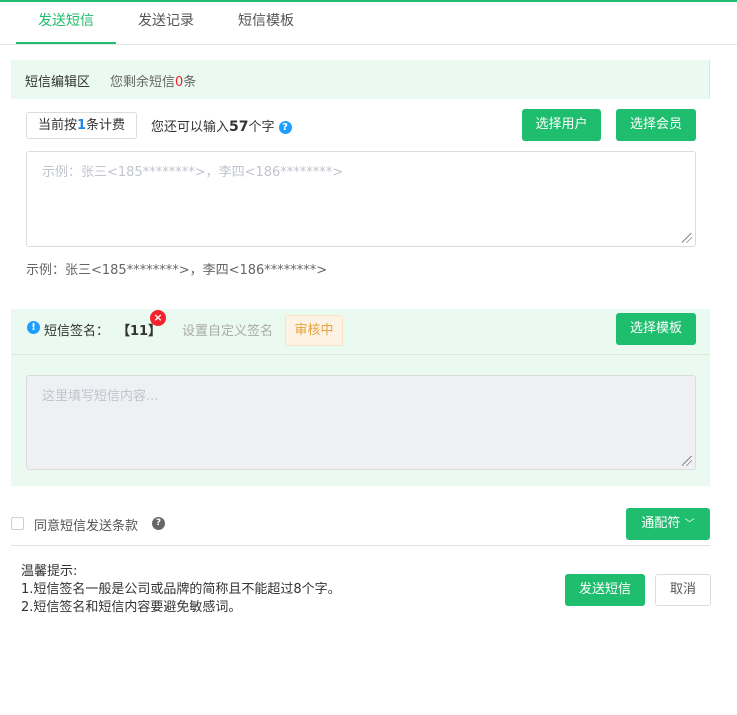 The image size is (737, 715). Describe the element at coordinates (360, 545) in the screenshot. I see `divider` at that location.